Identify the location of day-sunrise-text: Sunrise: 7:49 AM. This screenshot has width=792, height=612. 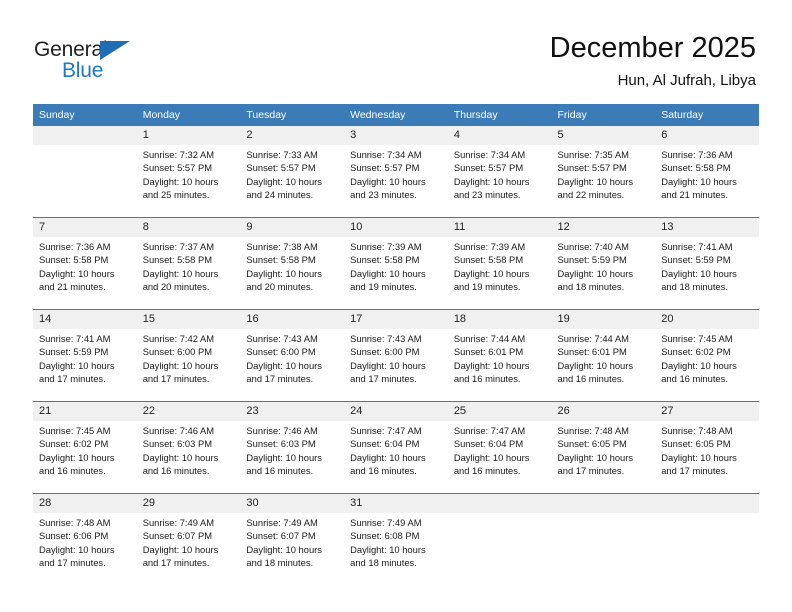
(386, 522).